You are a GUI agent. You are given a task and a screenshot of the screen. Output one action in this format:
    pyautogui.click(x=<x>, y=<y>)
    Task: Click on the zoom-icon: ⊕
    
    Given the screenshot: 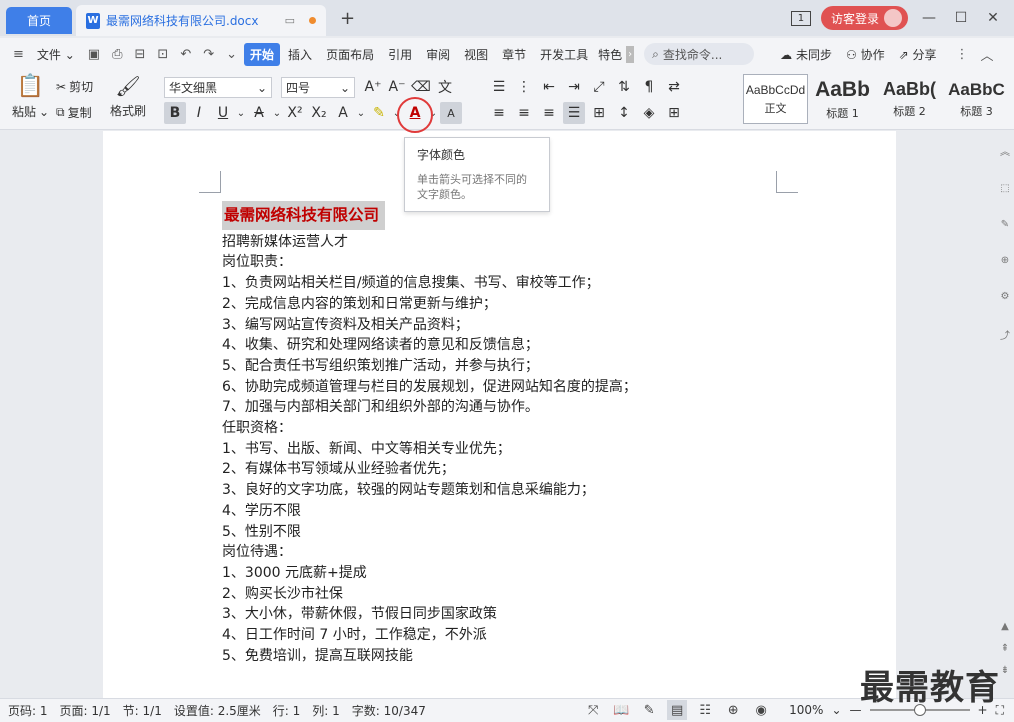 What is the action you would take?
    pyautogui.click(x=1005, y=260)
    